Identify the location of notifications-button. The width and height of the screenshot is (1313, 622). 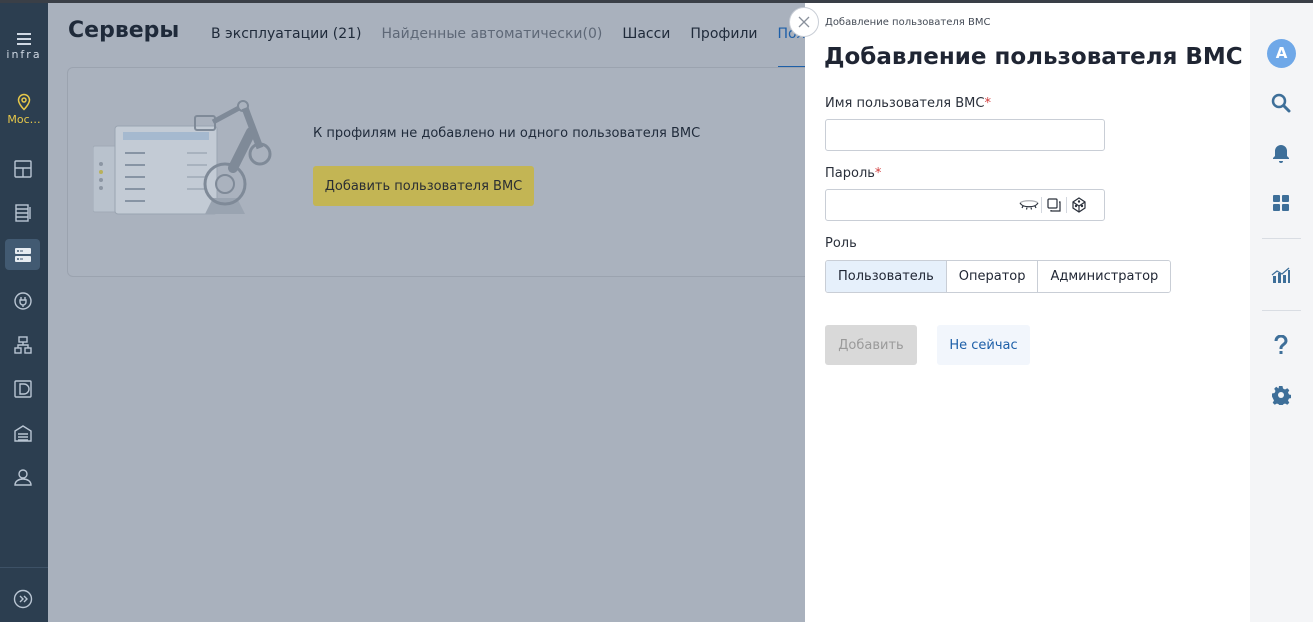
(1281, 153).